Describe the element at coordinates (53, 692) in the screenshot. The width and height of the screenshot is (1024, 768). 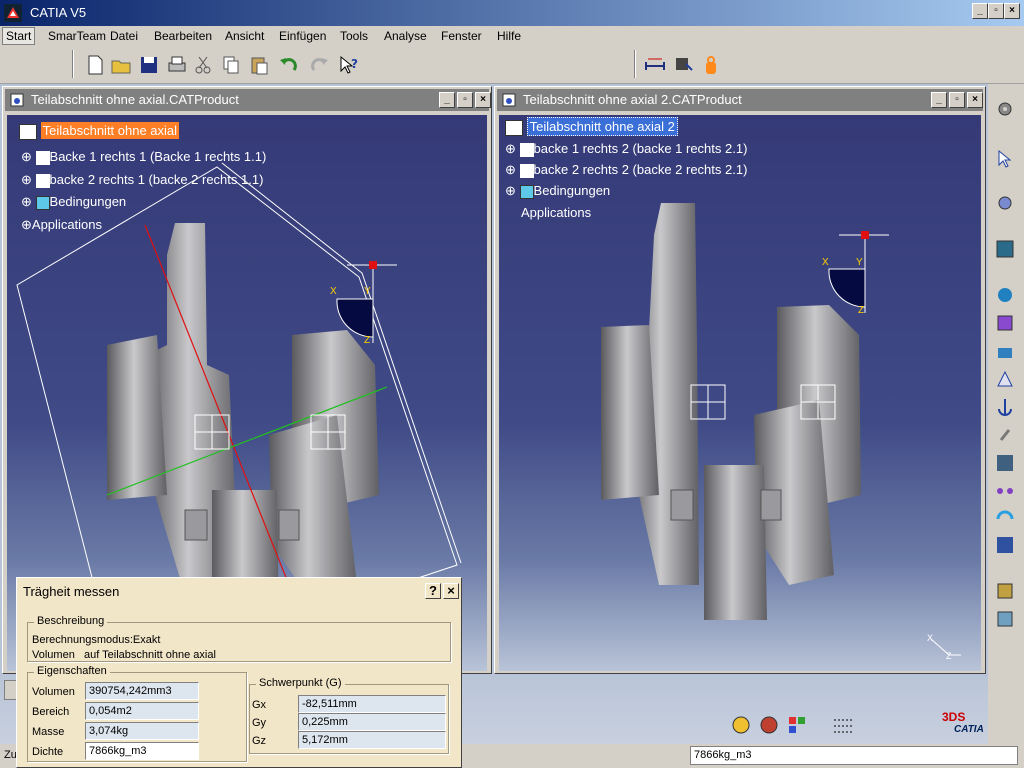
I see `volumen-label: Volumen` at that location.